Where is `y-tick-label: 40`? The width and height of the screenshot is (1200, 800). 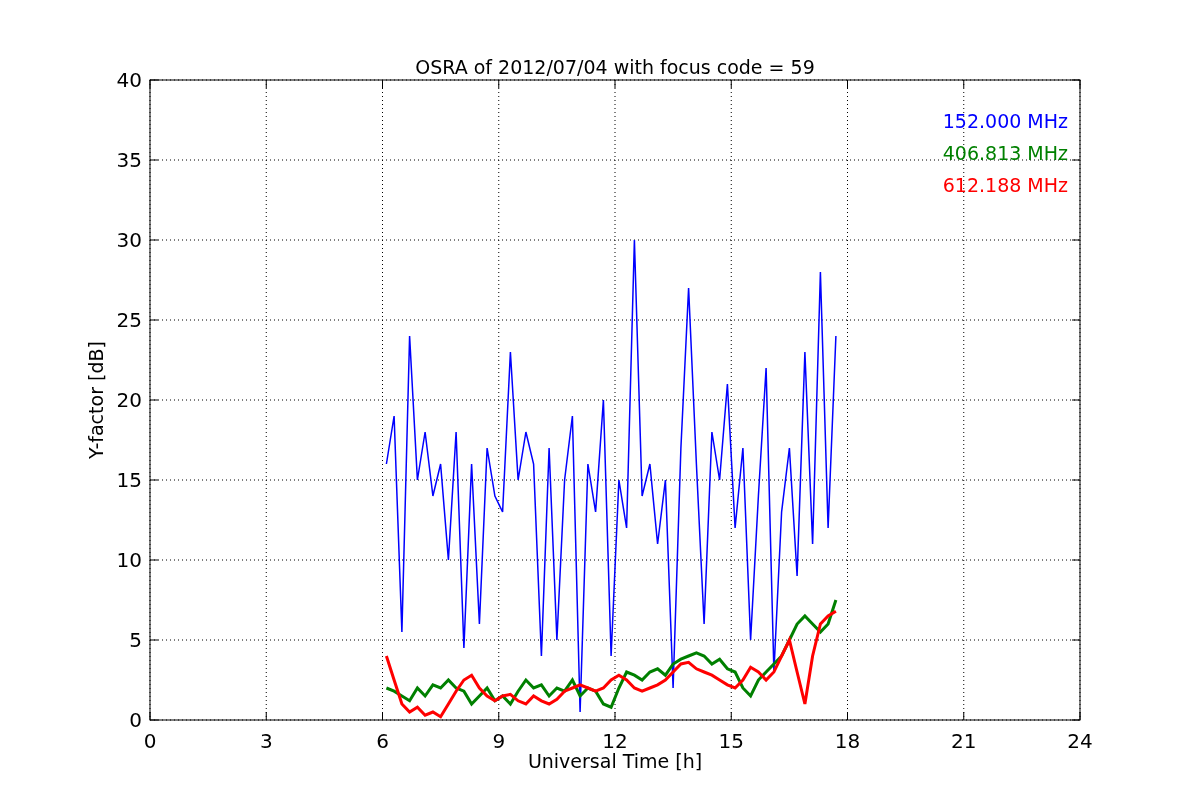
y-tick-label: 40 is located at coordinates (129, 80).